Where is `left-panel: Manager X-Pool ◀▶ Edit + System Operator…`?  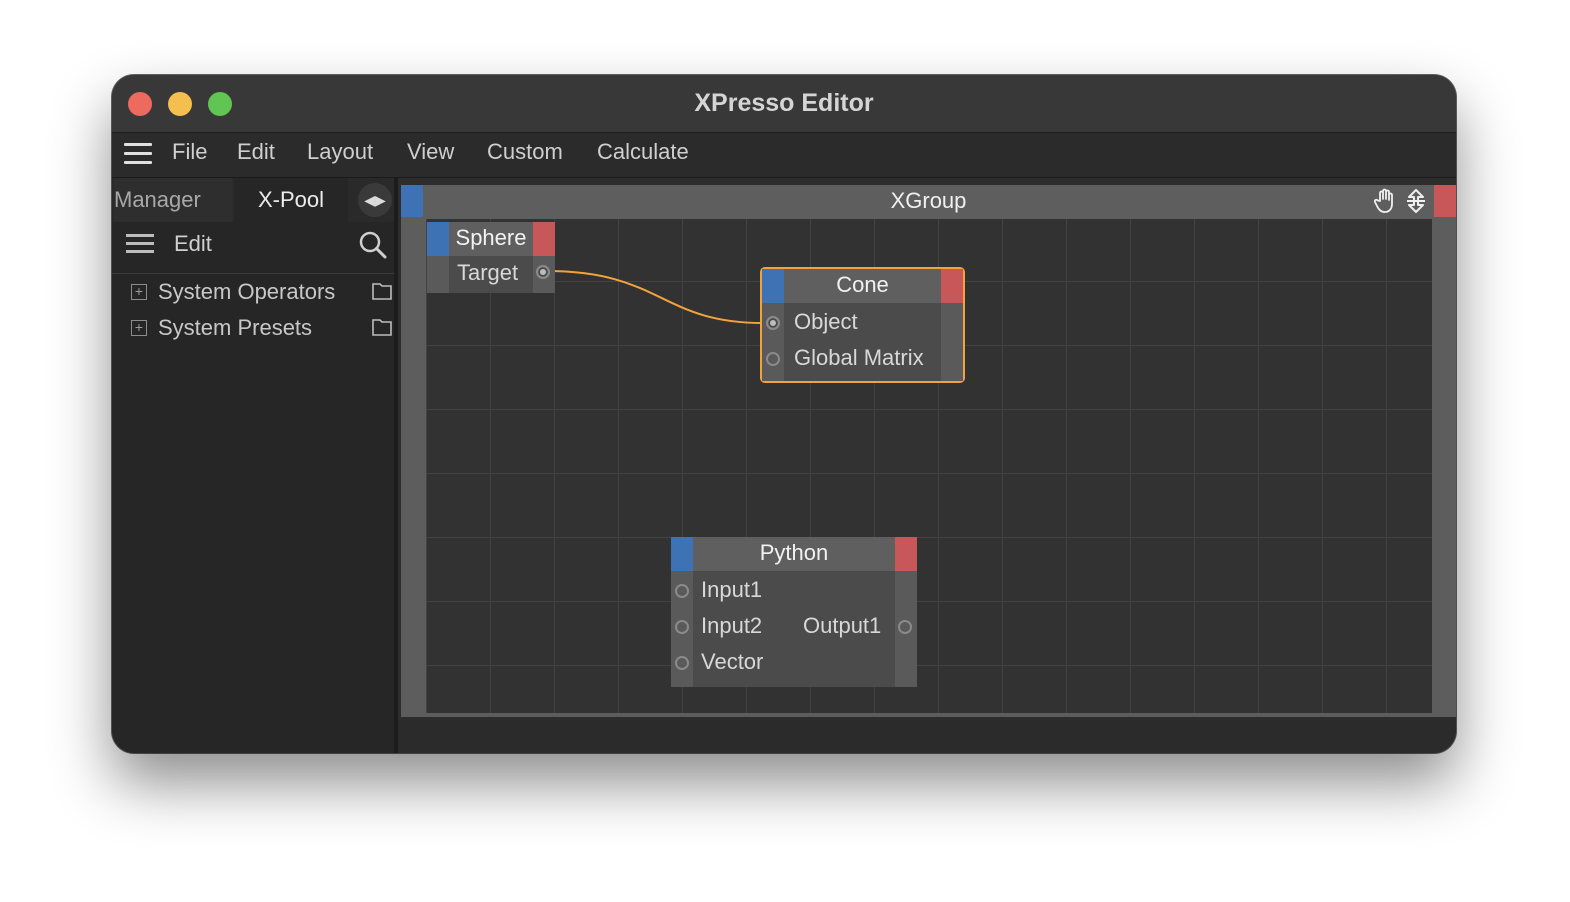
left-panel: Manager X-Pool ◀▶ Edit + System Operator… is located at coordinates (253, 465).